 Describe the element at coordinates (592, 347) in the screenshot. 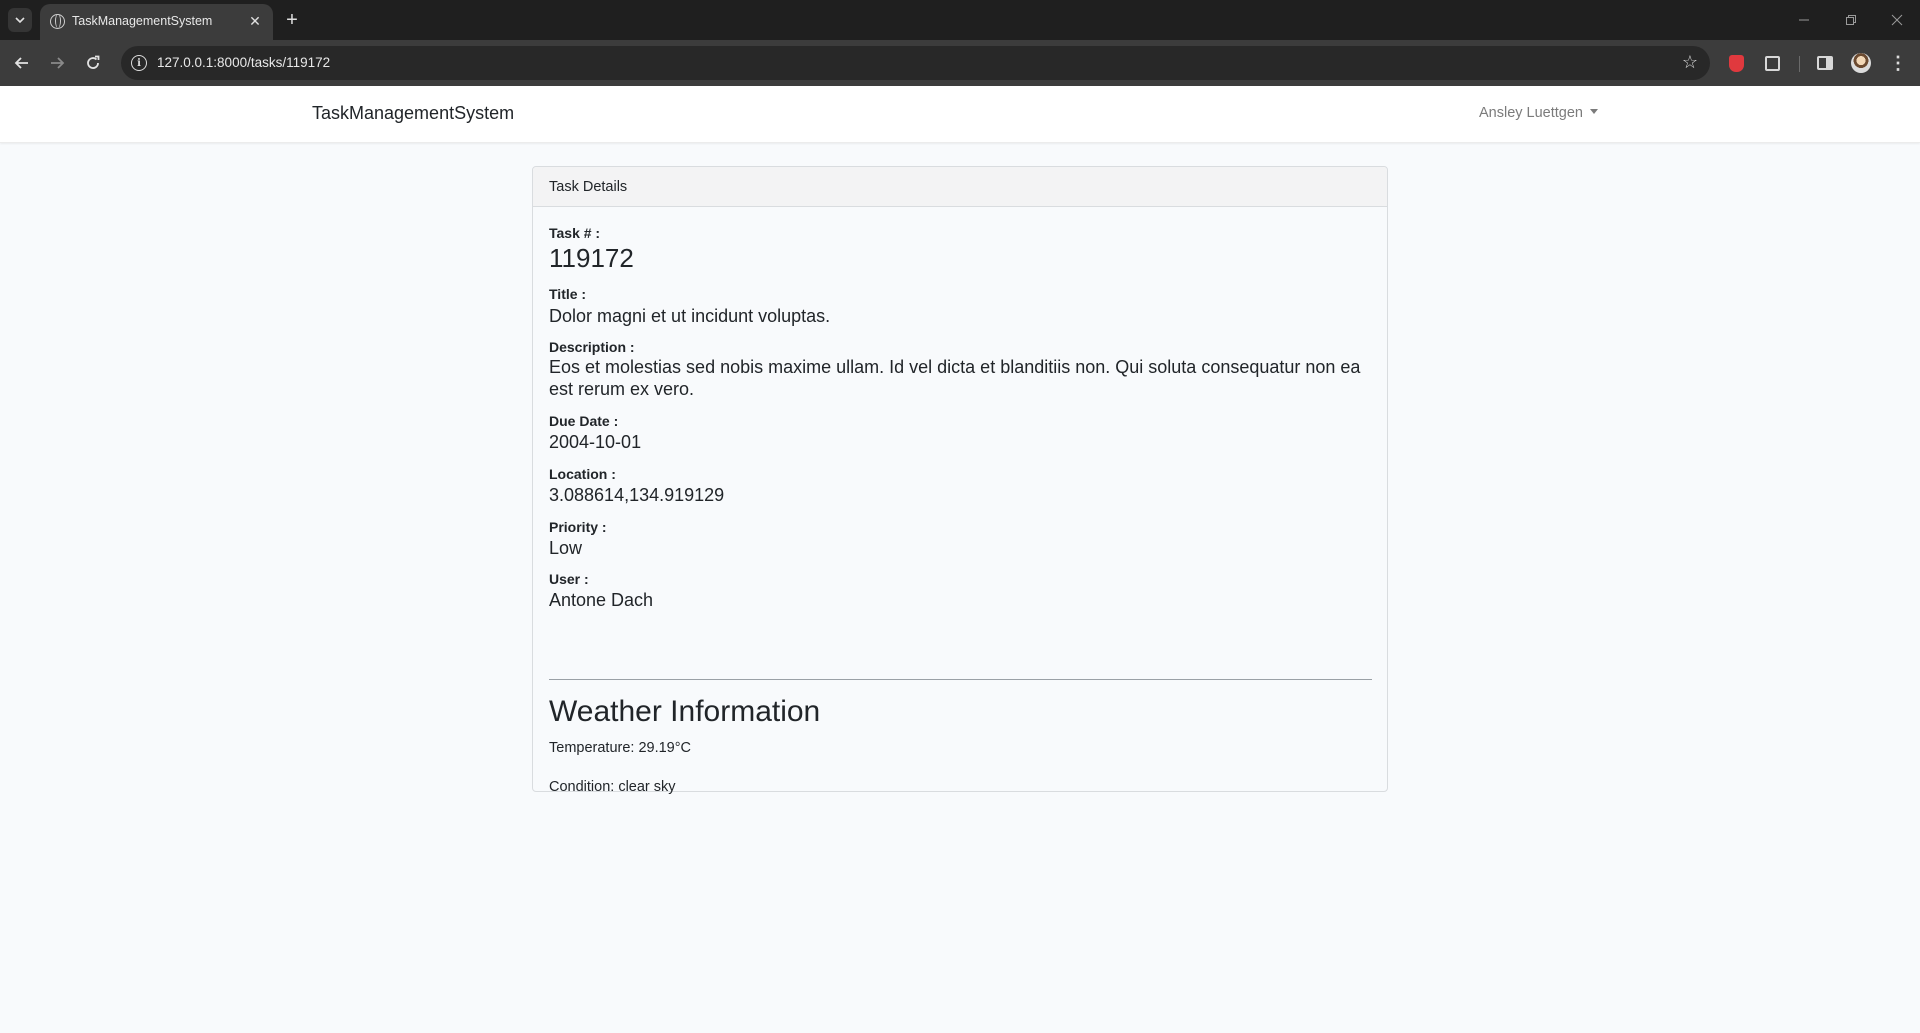

I see `description-label: Description :` at that location.